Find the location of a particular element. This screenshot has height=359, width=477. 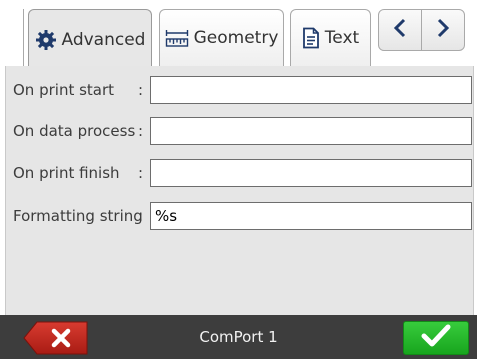

ruler-icon is located at coordinates (177, 38).